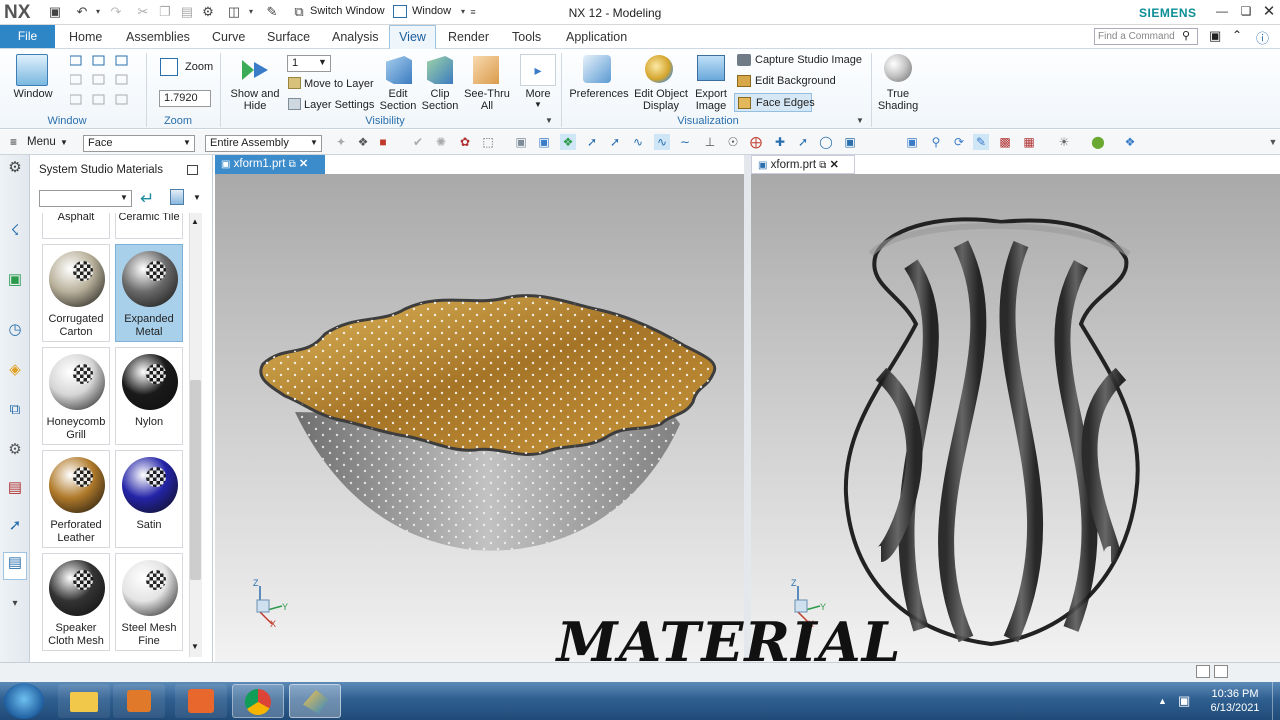 The height and width of the screenshot is (720, 1280). I want to click on see-thru-button-label: See-Thru All, so click(487, 100).